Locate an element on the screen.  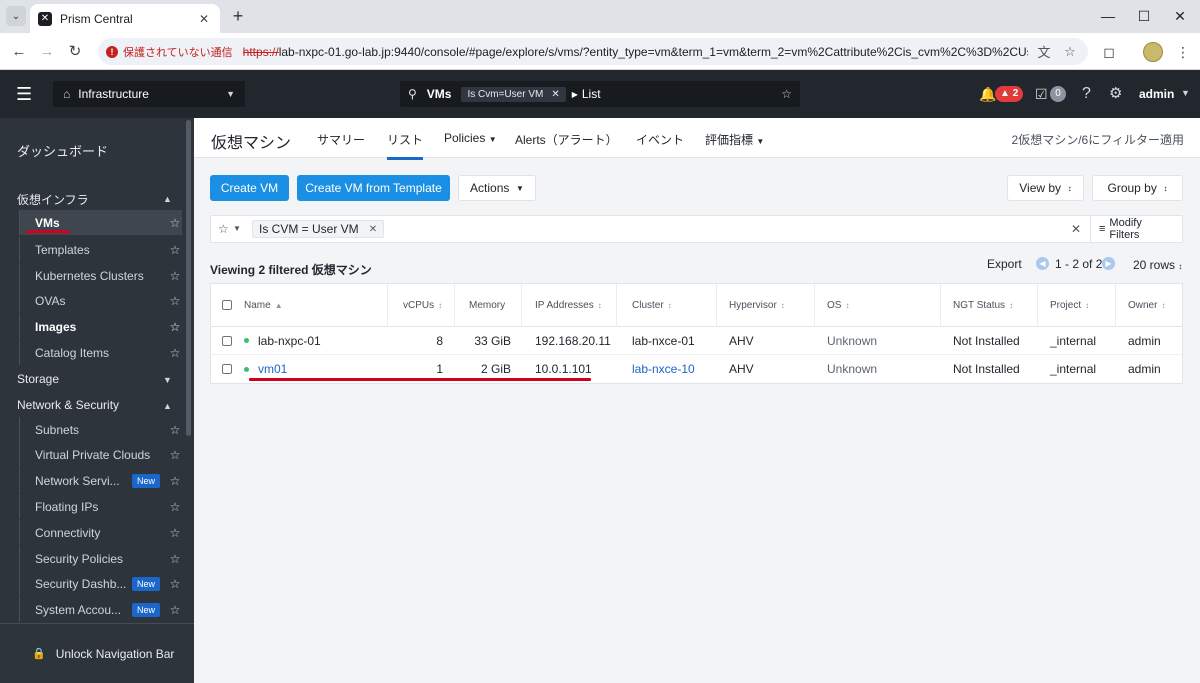
minimize-icon: — is located at coordinates (1108, 16).